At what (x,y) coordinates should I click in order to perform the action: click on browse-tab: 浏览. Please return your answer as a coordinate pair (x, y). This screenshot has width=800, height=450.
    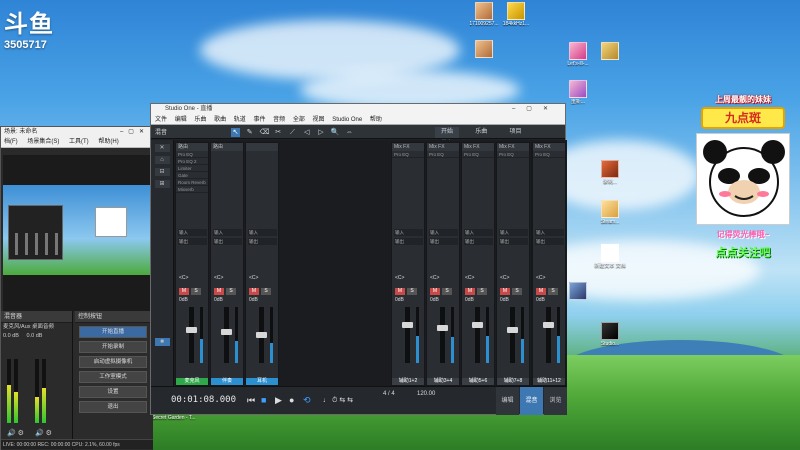
    Looking at the image, I should click on (555, 401).